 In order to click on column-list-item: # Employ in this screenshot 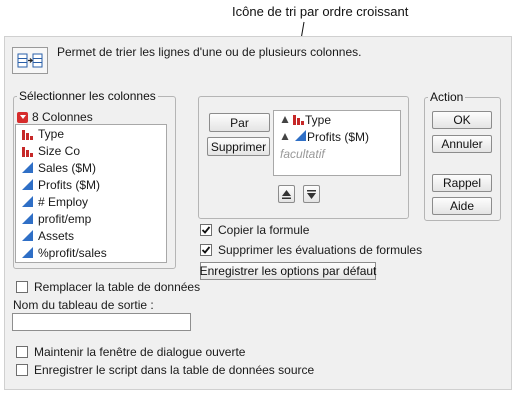, I will do `click(91, 201)`.